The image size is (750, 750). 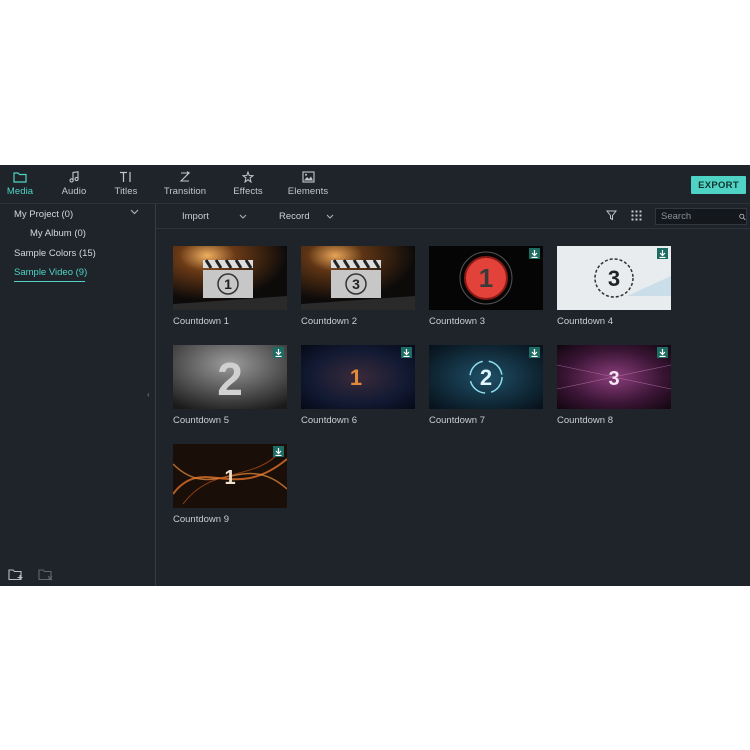 I want to click on search-icon, so click(x=742, y=217).